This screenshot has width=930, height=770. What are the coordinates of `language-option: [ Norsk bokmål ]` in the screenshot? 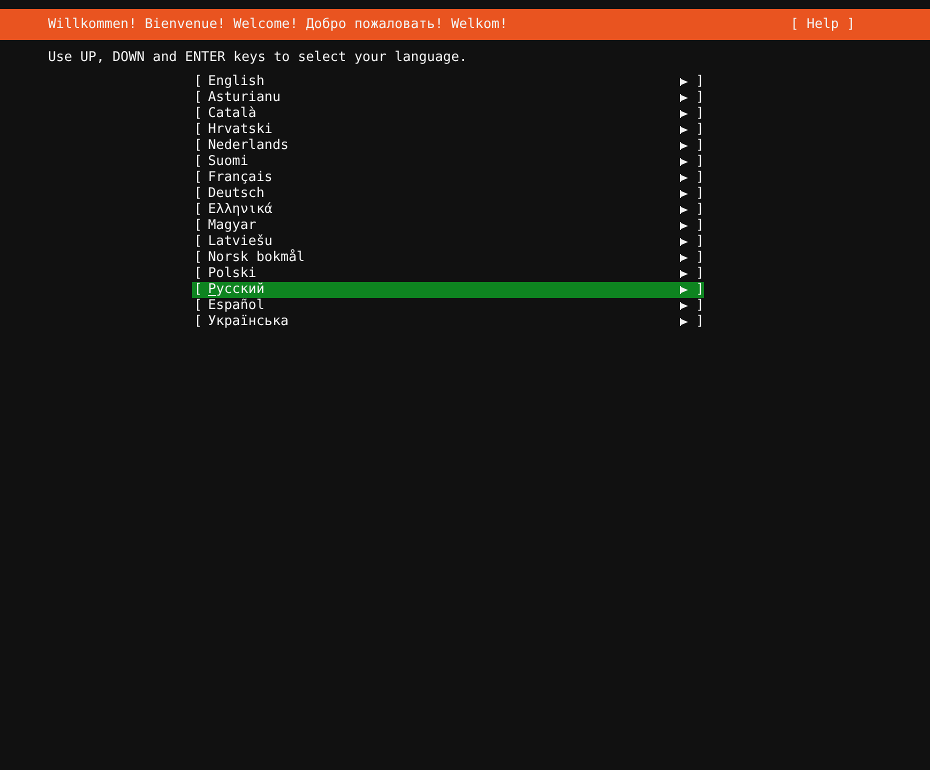 It's located at (448, 258).